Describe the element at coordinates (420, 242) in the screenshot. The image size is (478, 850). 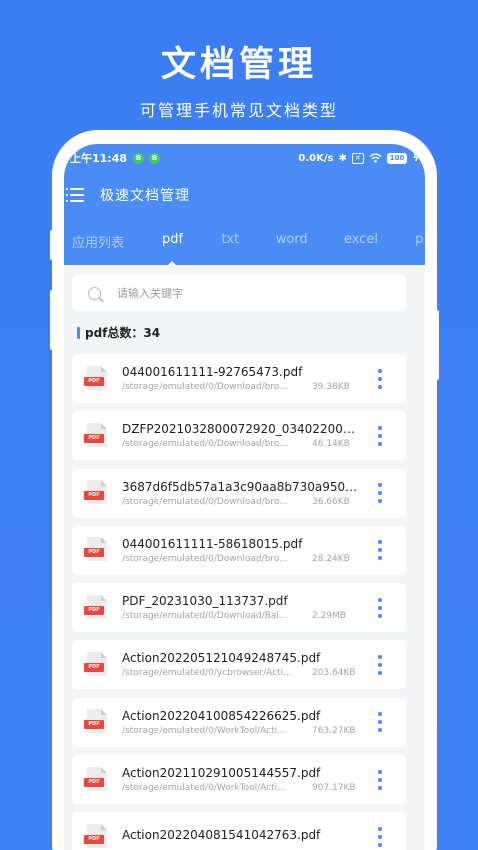
I see `tab-ppt-partial: p` at that location.